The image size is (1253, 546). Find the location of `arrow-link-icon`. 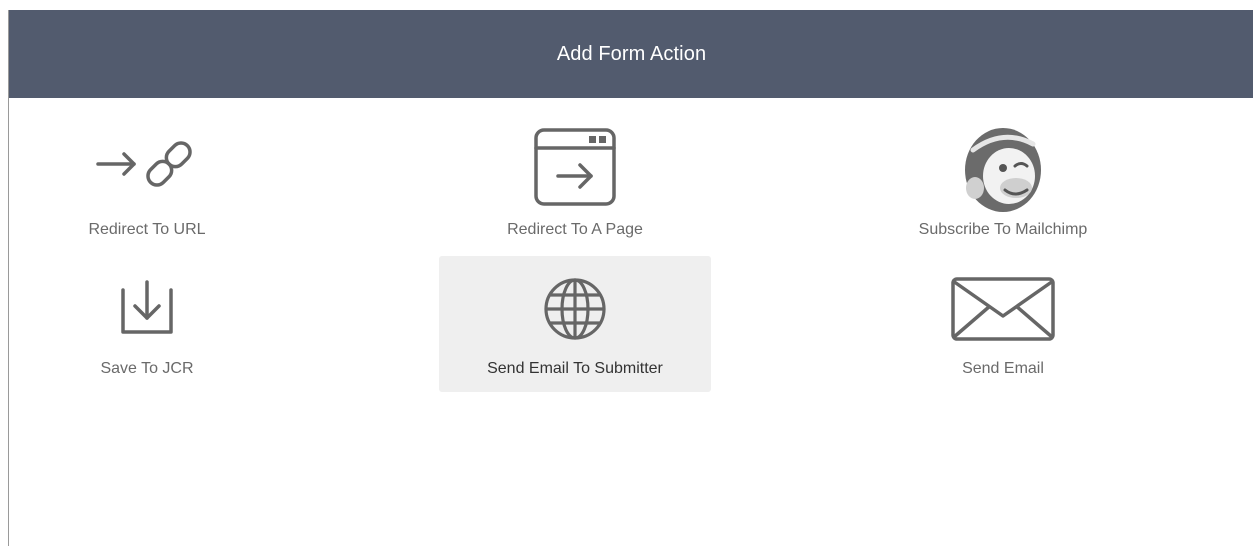

arrow-link-icon is located at coordinates (147, 161).